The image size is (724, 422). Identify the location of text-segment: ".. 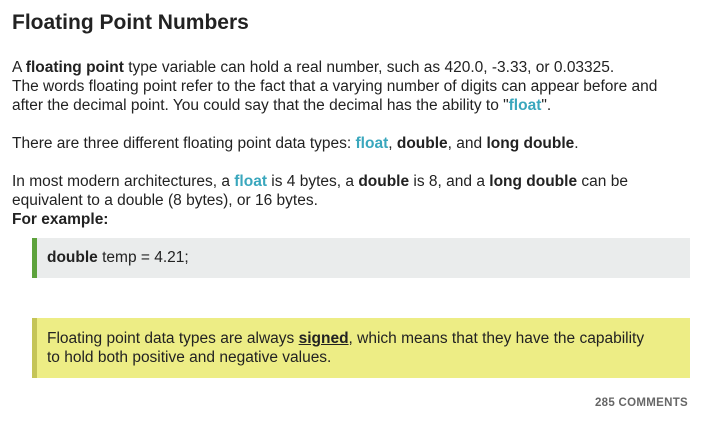
(546, 105).